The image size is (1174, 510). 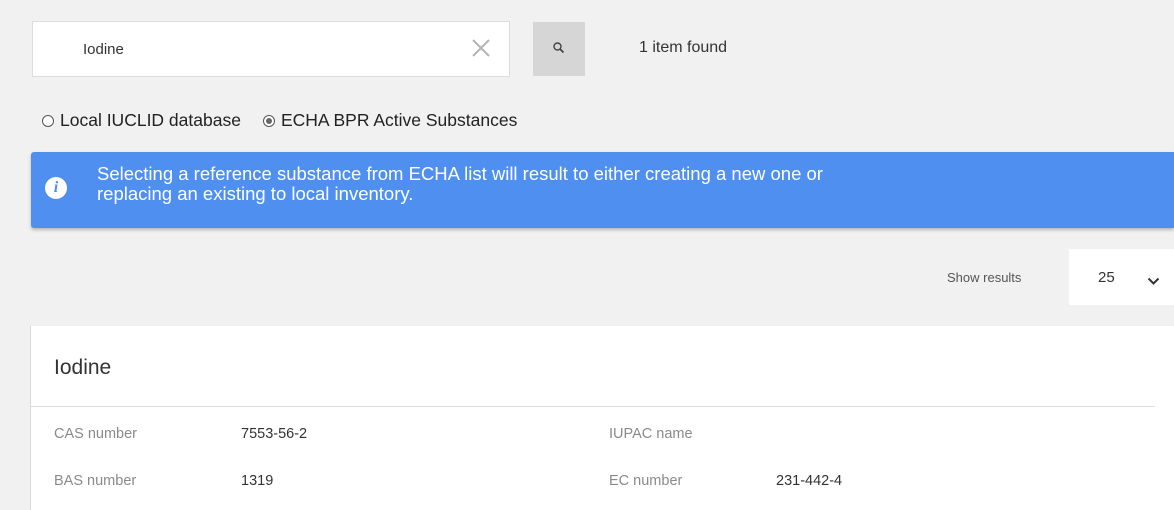 What do you see at coordinates (82, 368) in the screenshot?
I see `result-title: Iodine` at bounding box center [82, 368].